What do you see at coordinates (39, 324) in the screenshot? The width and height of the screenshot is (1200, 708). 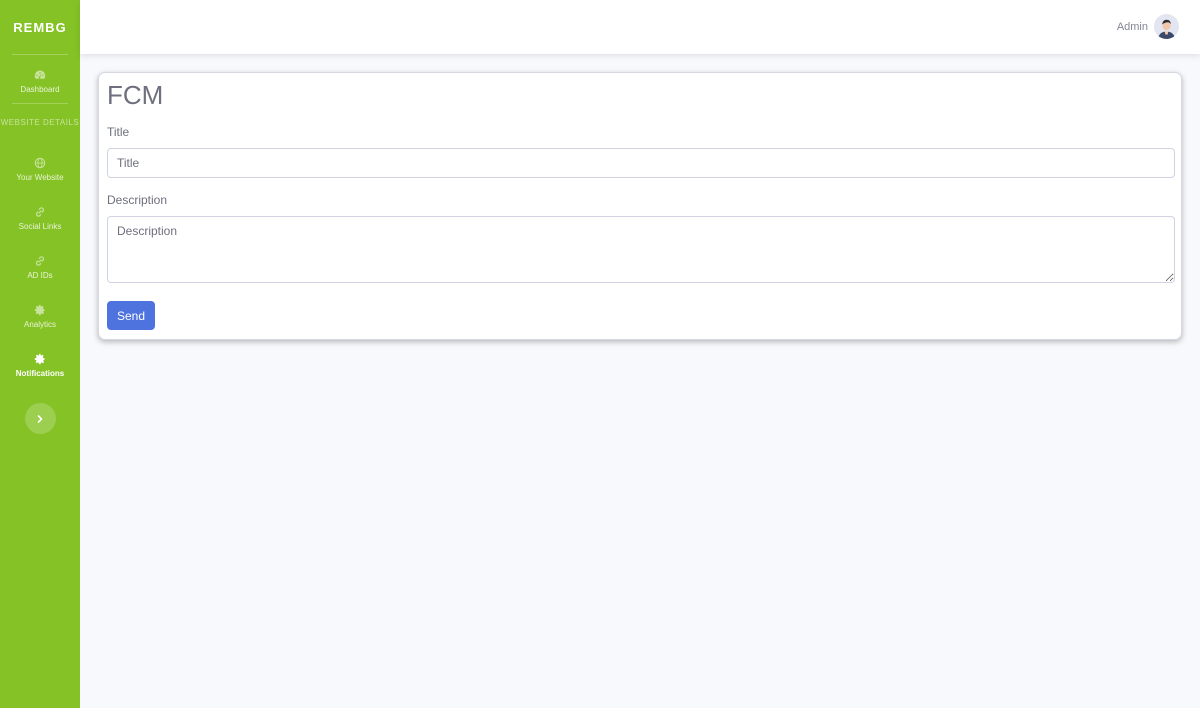 I see `sidebar-item-label: Analytics` at bounding box center [39, 324].